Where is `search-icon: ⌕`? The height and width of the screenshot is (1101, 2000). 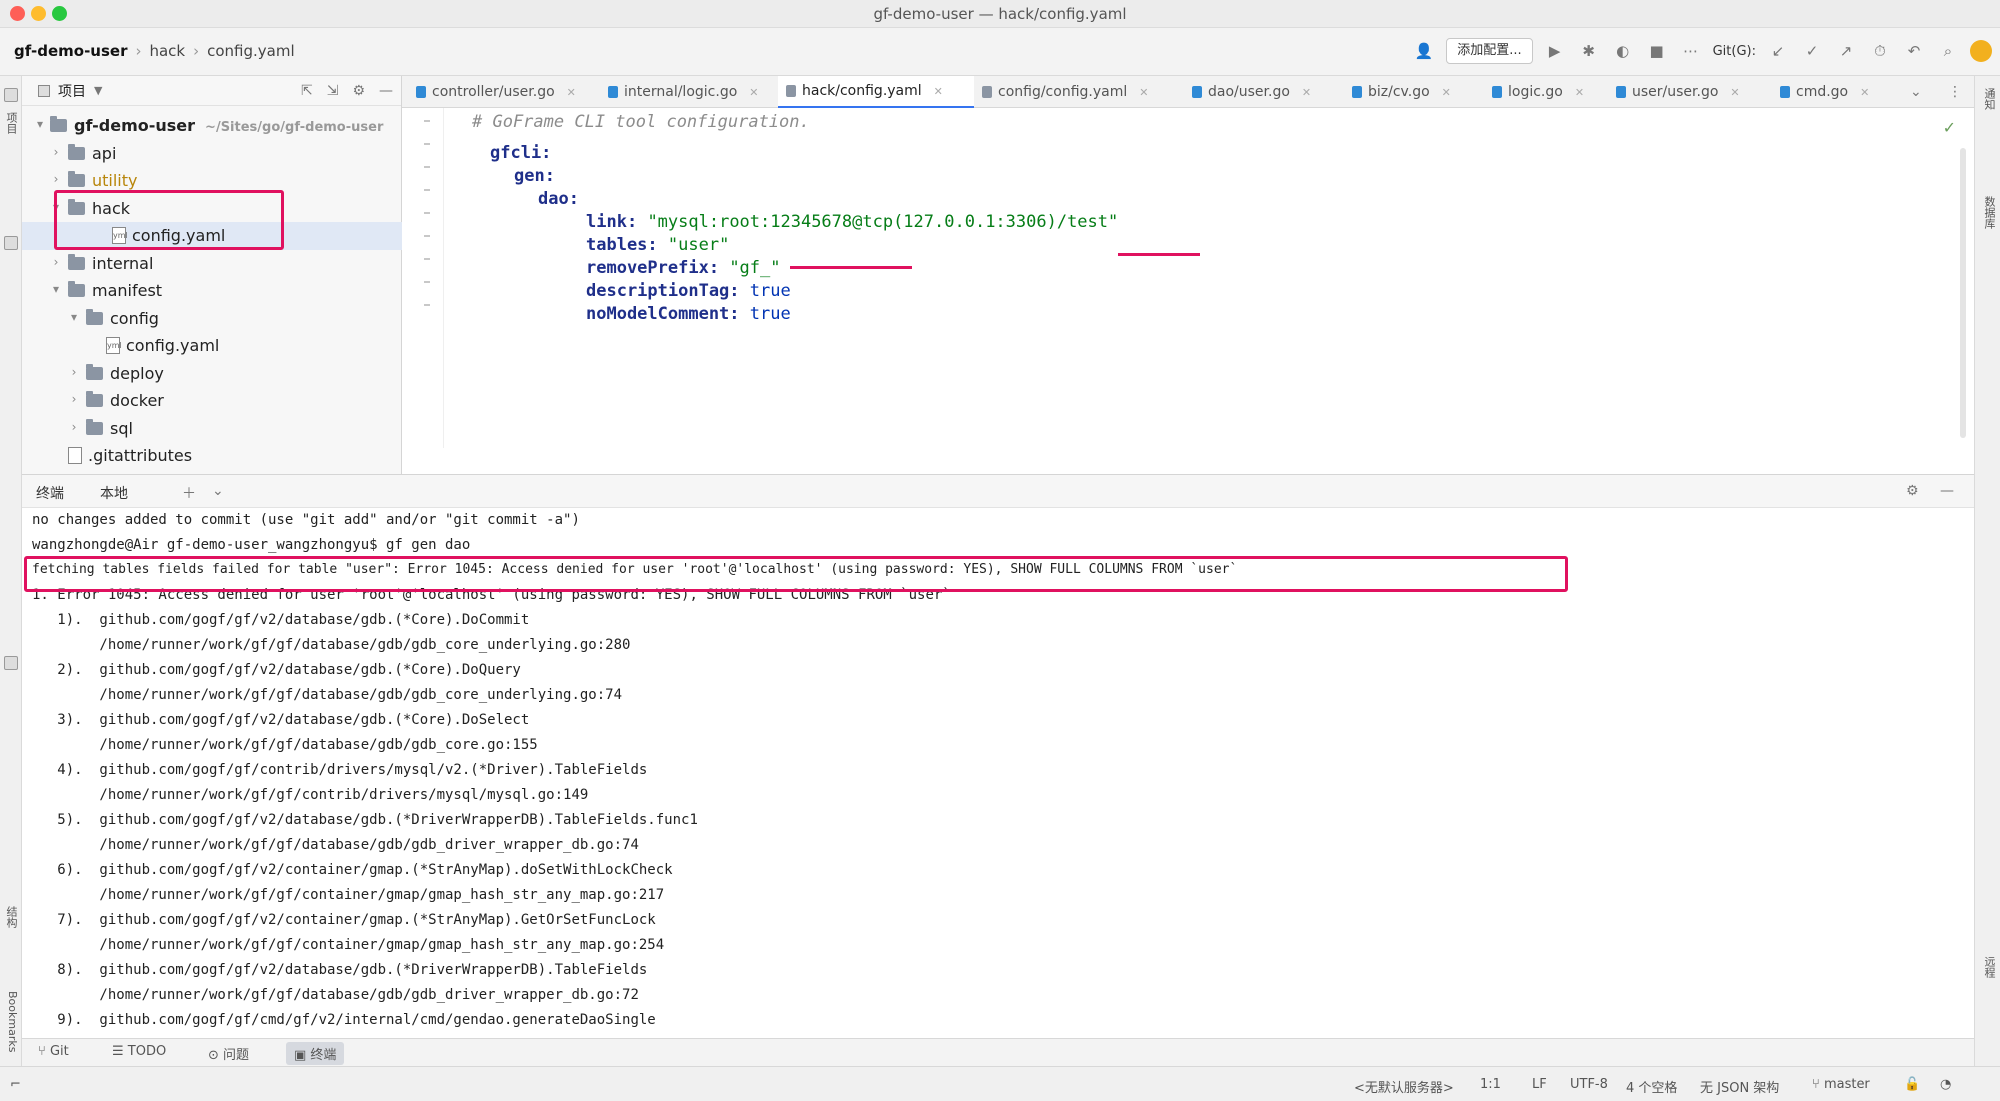 search-icon: ⌕ is located at coordinates (1948, 51).